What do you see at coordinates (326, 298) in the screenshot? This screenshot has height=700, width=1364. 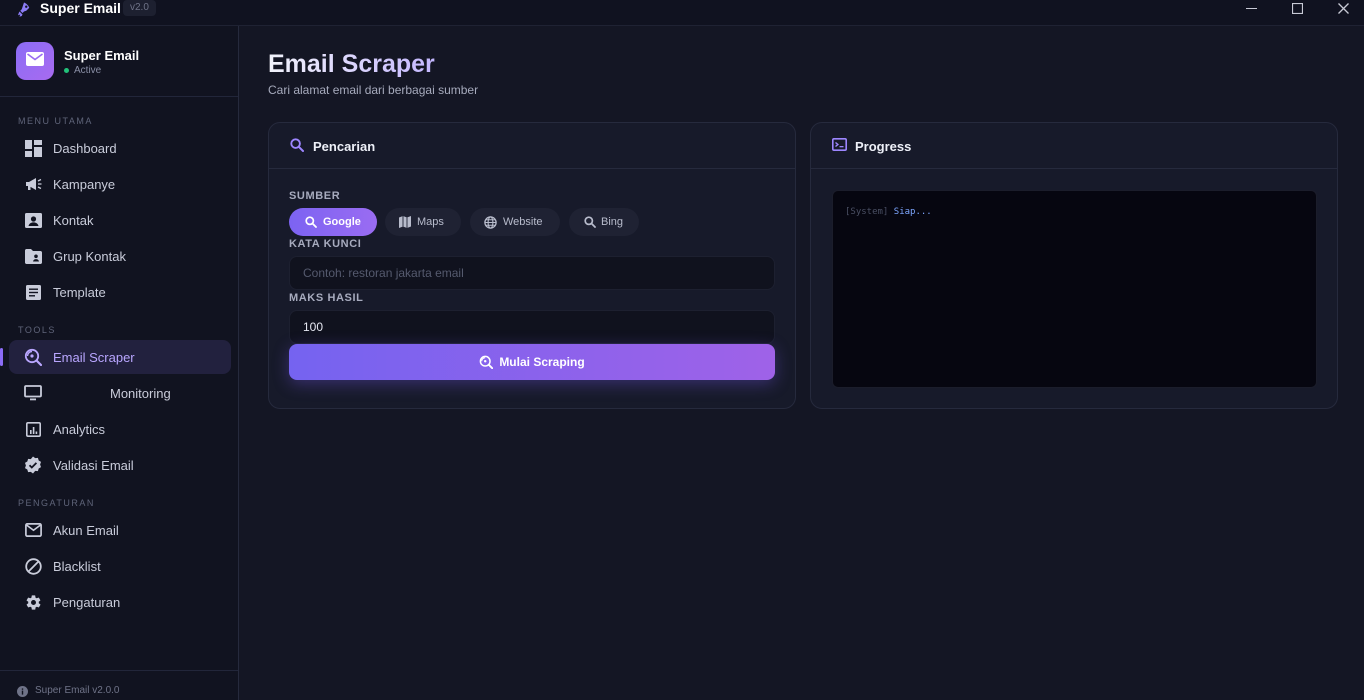 I see `max-results-label: MAKS HASIL` at bounding box center [326, 298].